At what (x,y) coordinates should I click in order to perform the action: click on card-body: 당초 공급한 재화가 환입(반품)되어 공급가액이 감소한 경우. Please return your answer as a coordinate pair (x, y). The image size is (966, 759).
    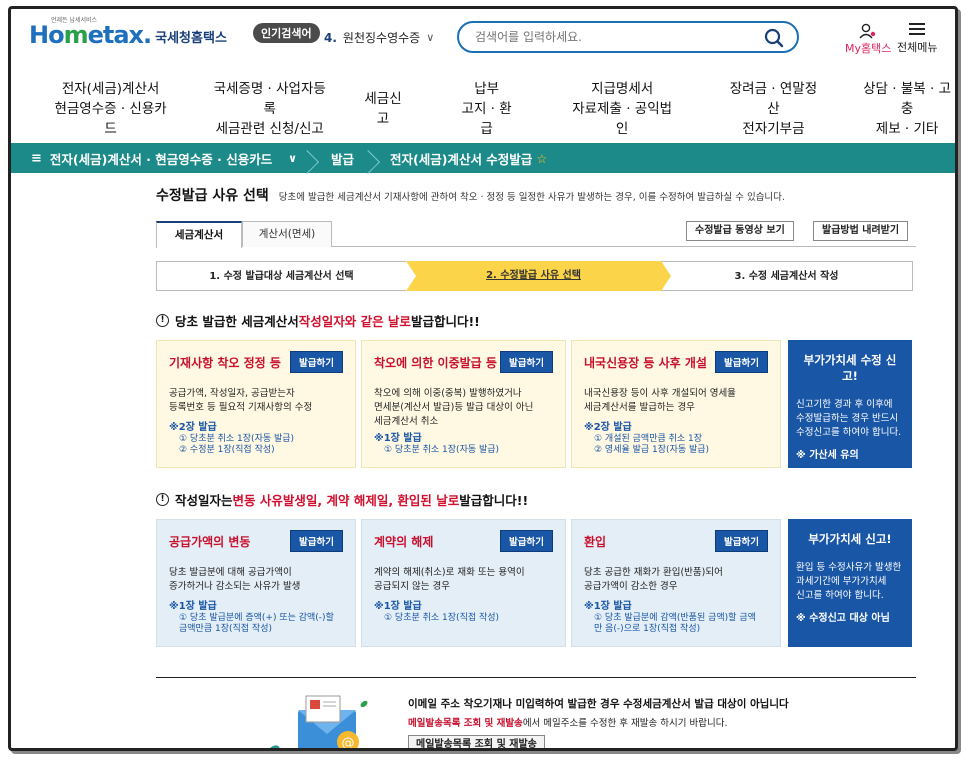
    Looking at the image, I should click on (653, 579).